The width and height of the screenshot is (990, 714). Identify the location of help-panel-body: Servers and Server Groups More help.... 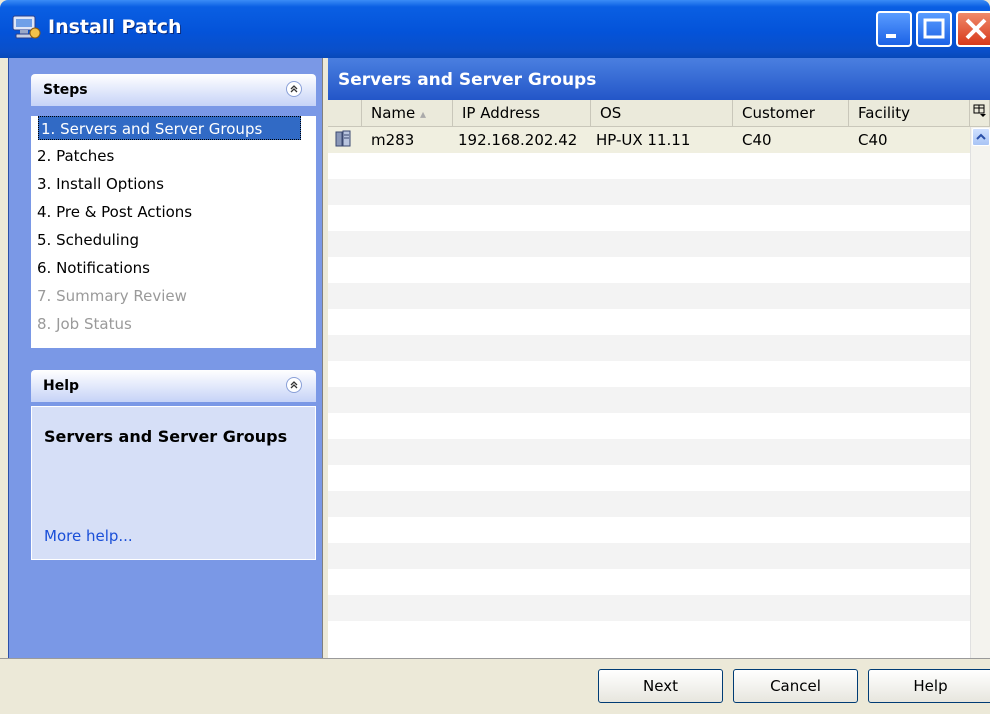
(173, 483).